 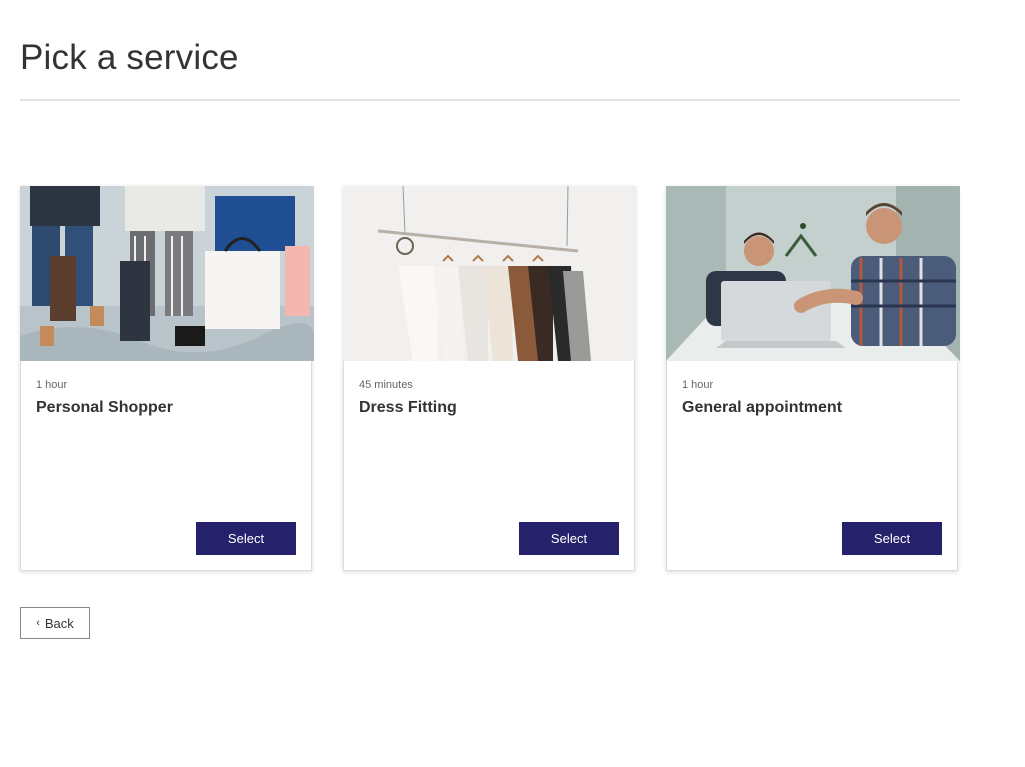 I want to click on select-dress-fitting-button: Select, so click(x=569, y=538).